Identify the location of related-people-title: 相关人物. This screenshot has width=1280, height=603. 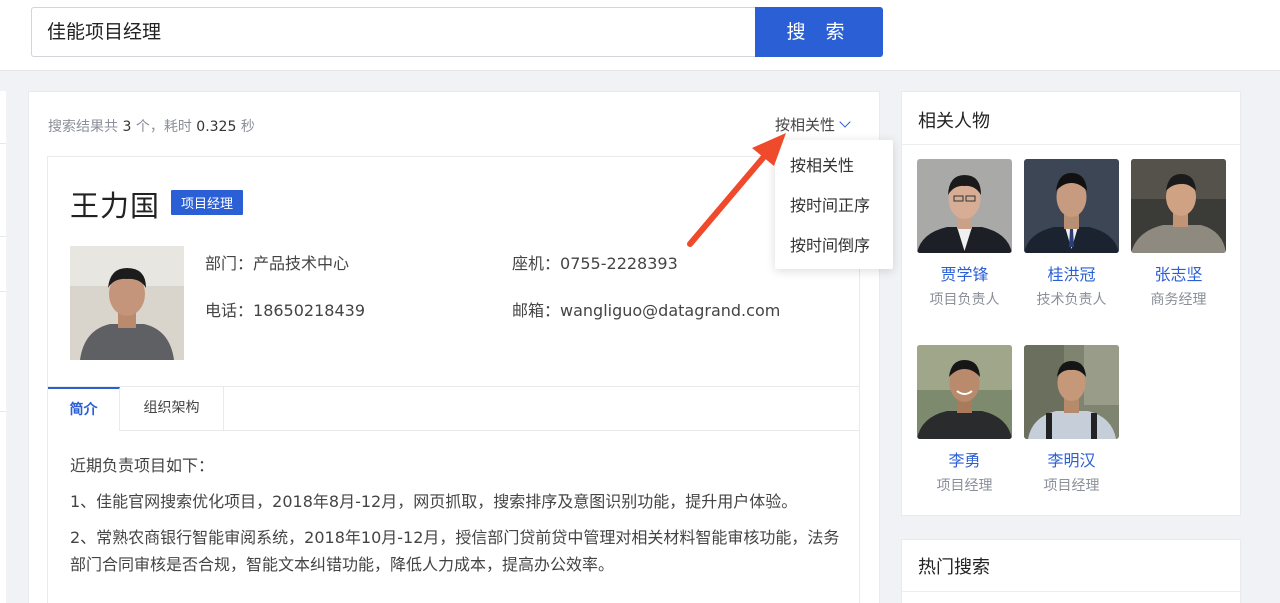
(954, 121).